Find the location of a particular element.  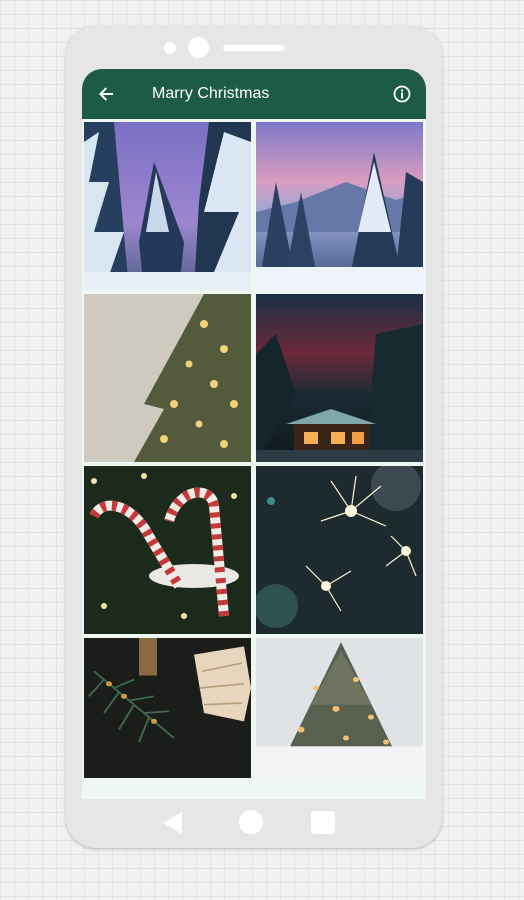

square-recents-icon is located at coordinates (323, 822).